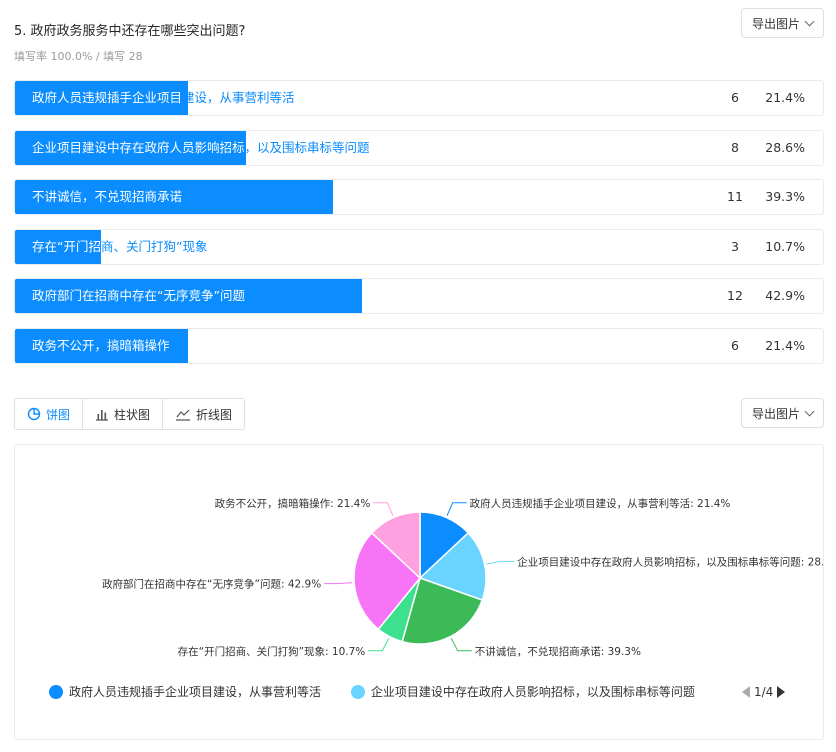 The height and width of the screenshot is (752, 836). What do you see at coordinates (120, 246) in the screenshot?
I see `option-label: 存在“开门招商、关门打狗”现象` at bounding box center [120, 246].